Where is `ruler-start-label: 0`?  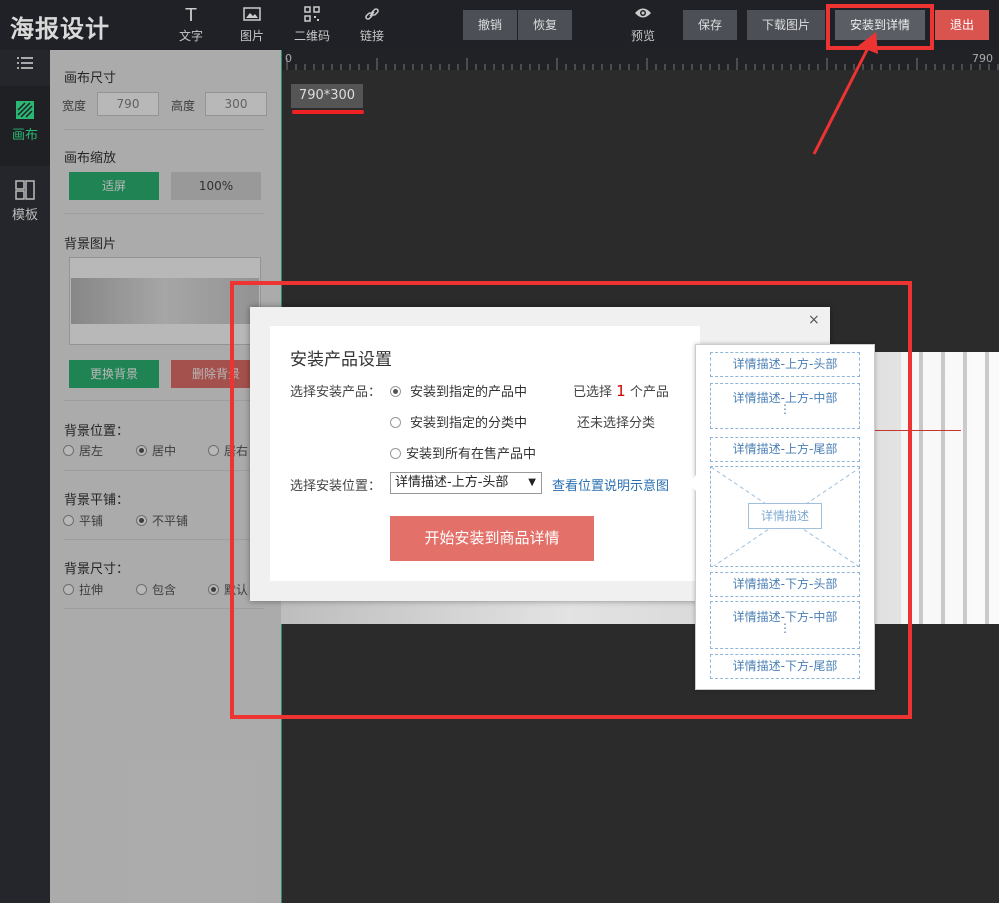 ruler-start-label: 0 is located at coordinates (288, 58).